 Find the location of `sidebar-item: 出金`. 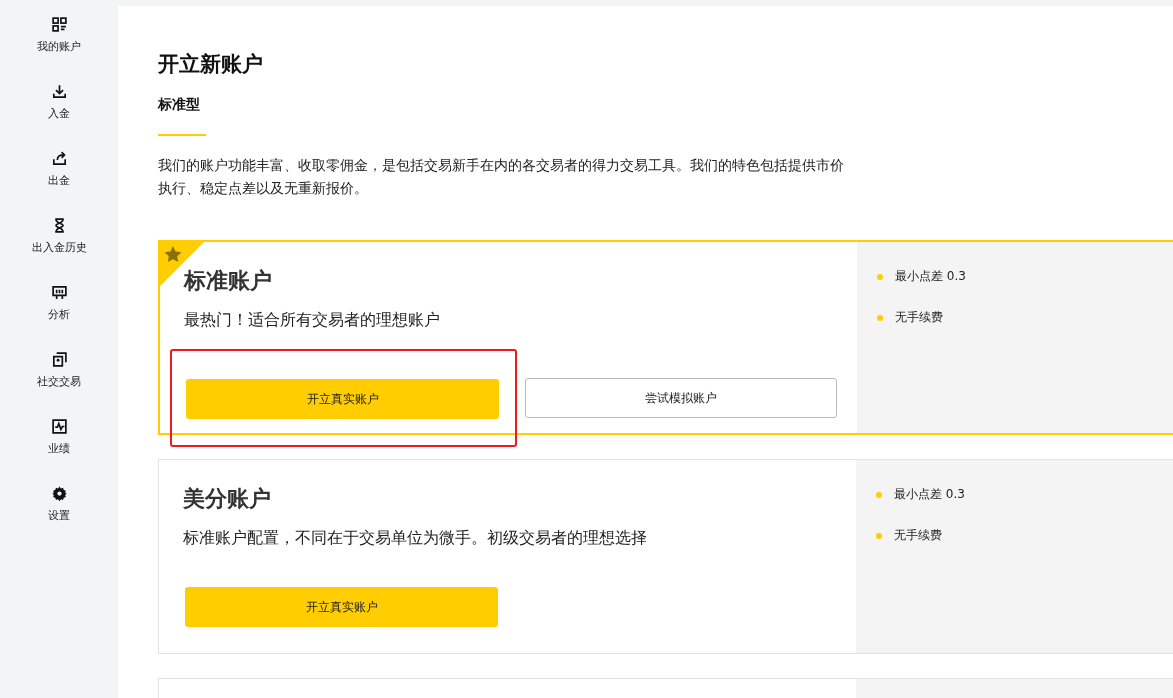

sidebar-item: 出金 is located at coordinates (59, 183).